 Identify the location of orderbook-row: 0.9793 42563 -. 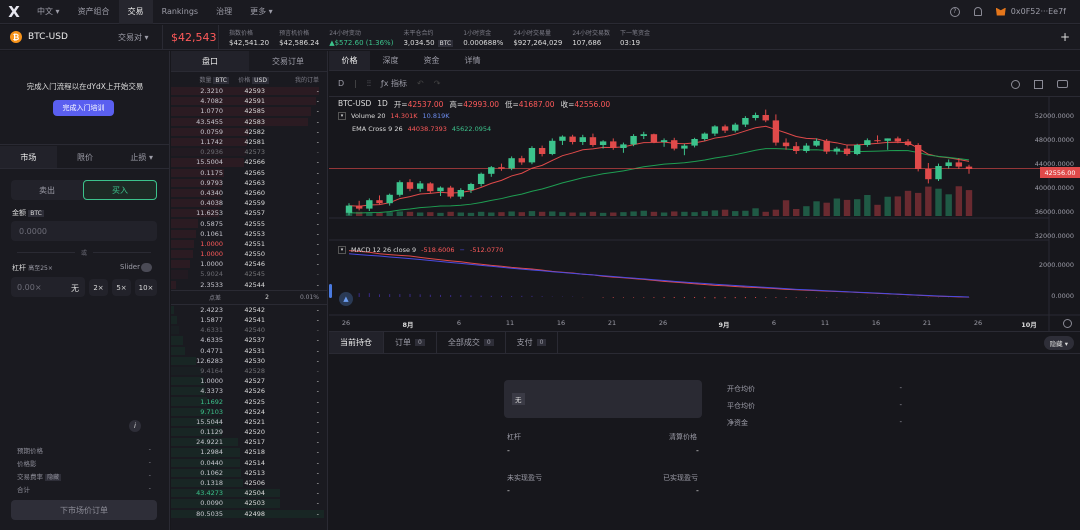
(249, 183).